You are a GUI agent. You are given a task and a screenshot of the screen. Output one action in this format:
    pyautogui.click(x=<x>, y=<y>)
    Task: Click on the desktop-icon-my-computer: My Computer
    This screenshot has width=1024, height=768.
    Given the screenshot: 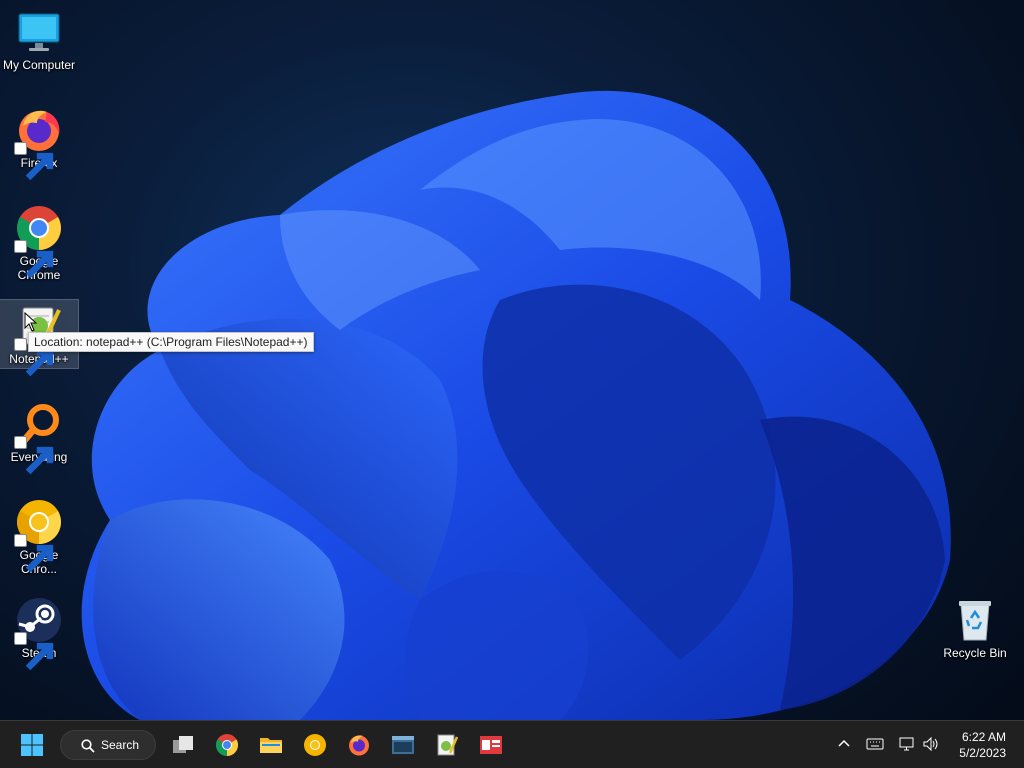 What is the action you would take?
    pyautogui.click(x=39, y=40)
    